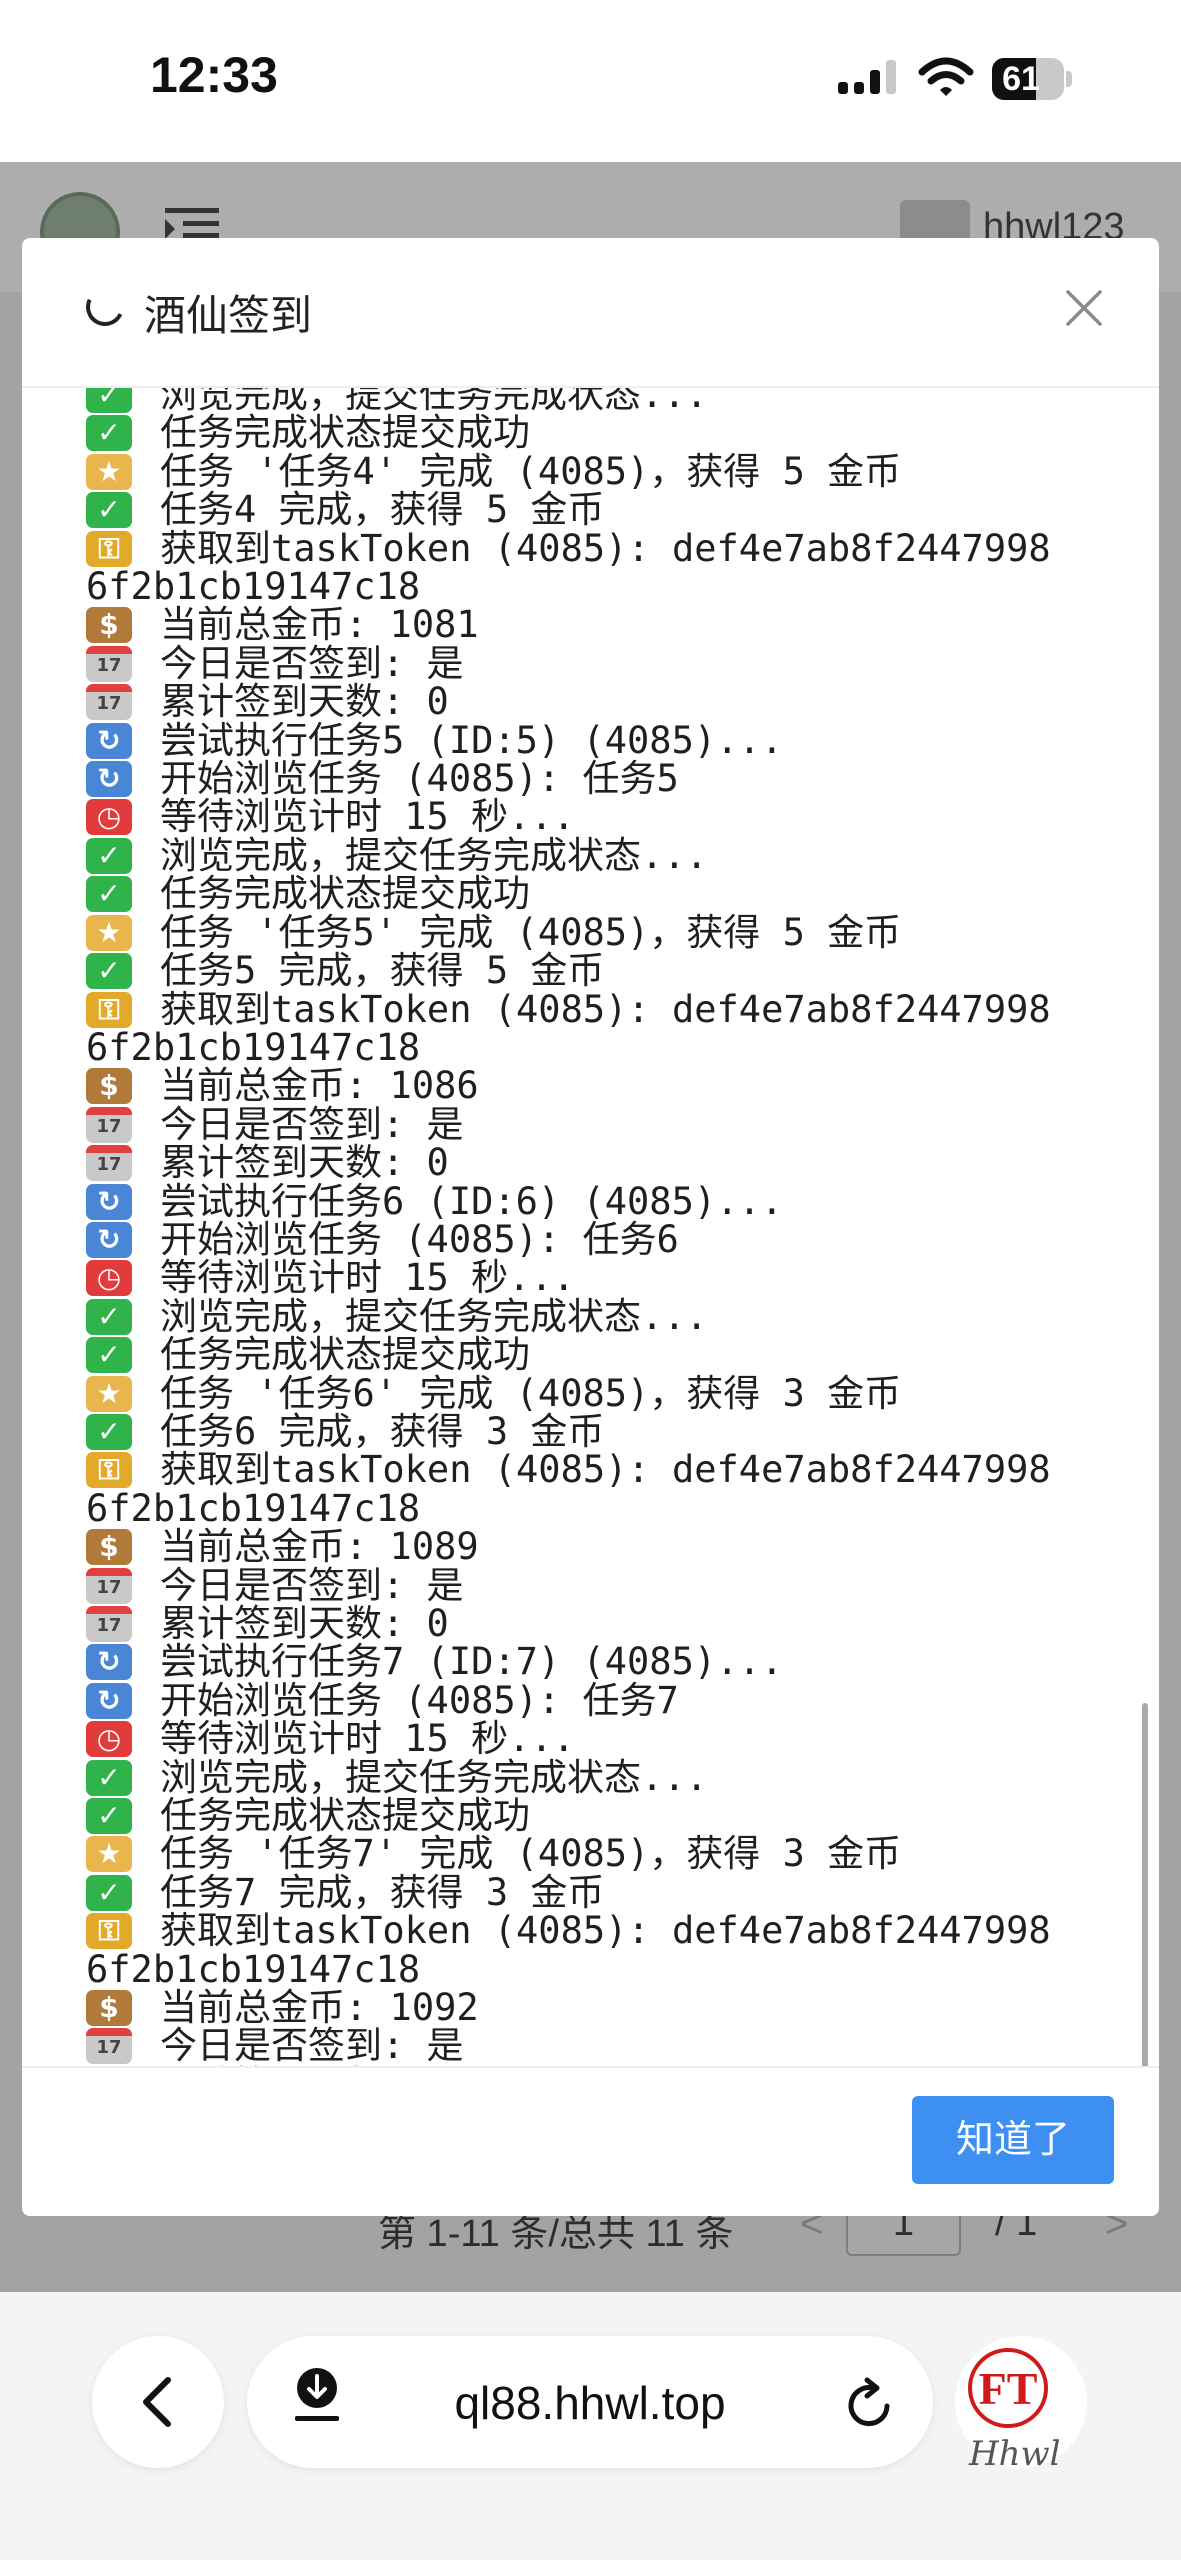 Image resolution: width=1181 pixels, height=2560 pixels. What do you see at coordinates (1013, 2140) in the screenshot?
I see `ok-button: 知道了` at bounding box center [1013, 2140].